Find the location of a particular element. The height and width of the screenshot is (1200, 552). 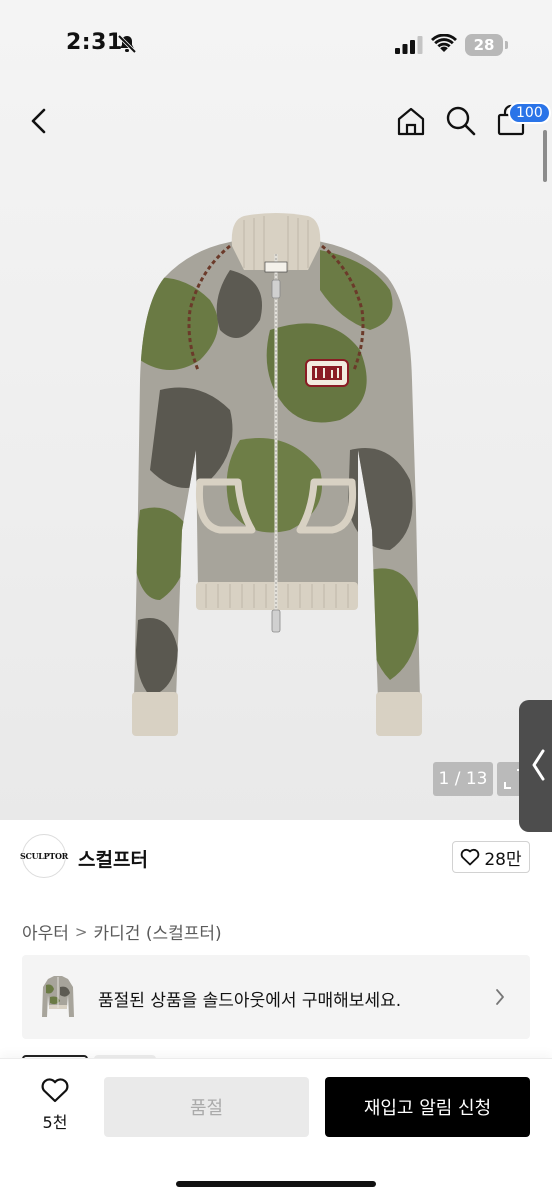

home-icon is located at coordinates (411, 121).